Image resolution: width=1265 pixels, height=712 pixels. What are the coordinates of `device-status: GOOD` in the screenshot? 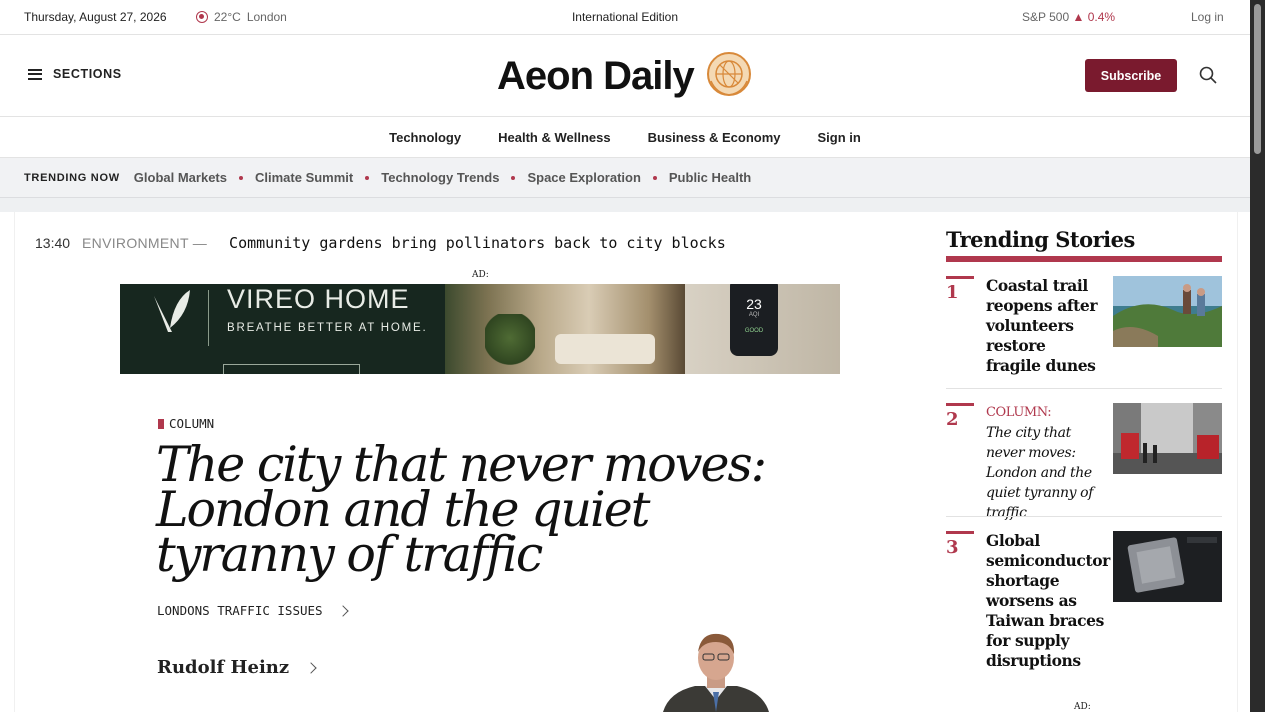 It's located at (754, 331).